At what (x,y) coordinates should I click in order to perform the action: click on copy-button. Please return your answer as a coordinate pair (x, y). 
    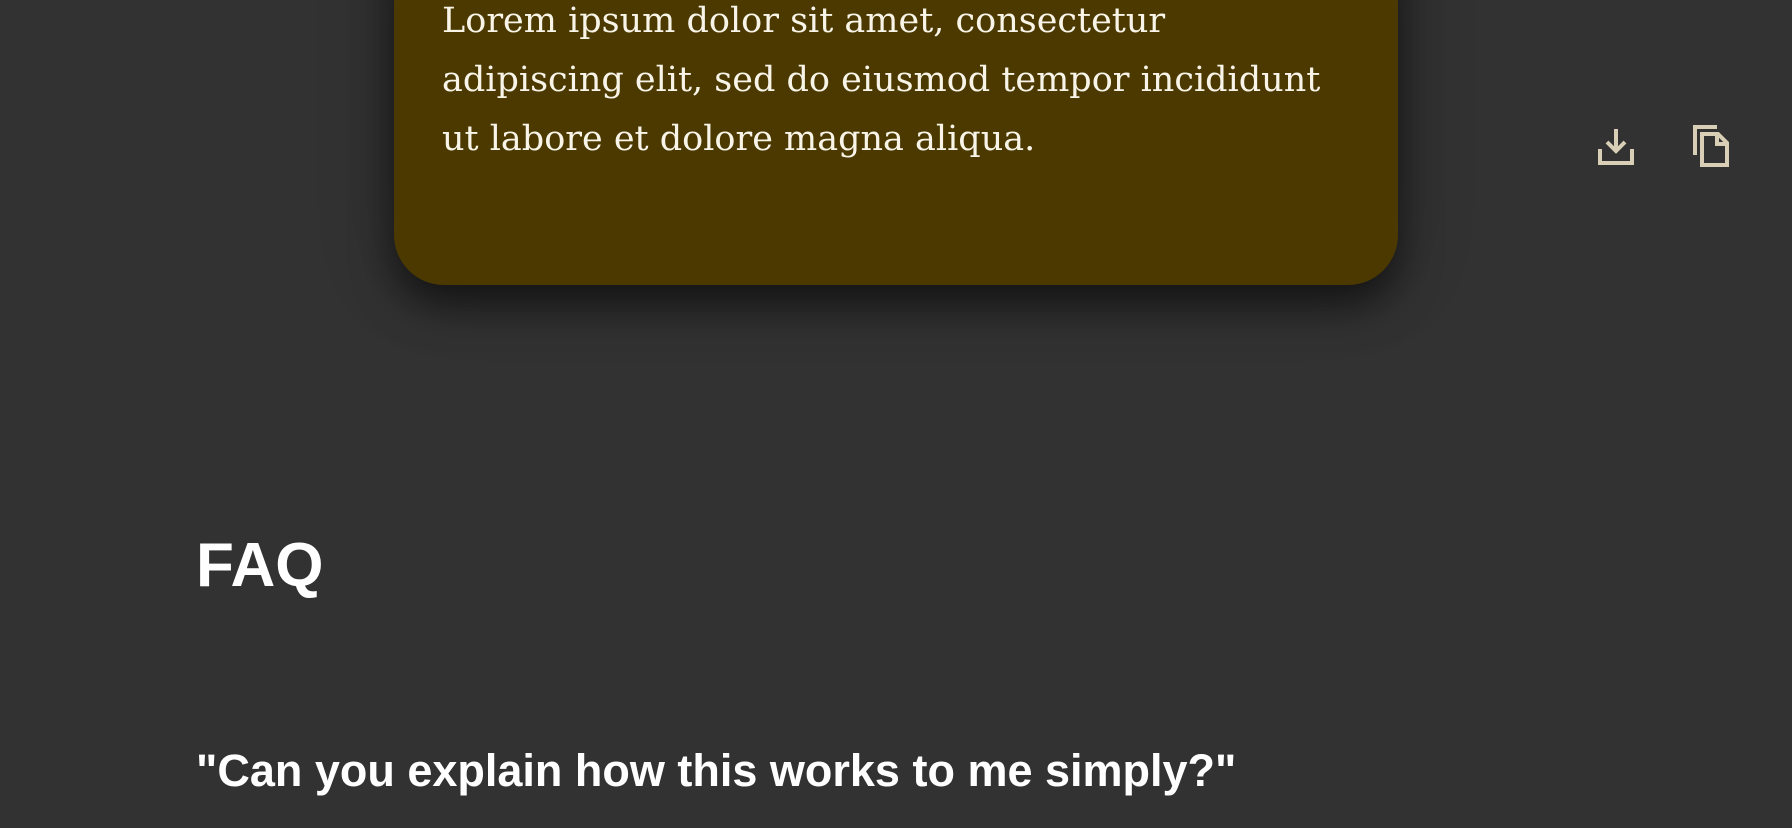
    Looking at the image, I should click on (1711, 146).